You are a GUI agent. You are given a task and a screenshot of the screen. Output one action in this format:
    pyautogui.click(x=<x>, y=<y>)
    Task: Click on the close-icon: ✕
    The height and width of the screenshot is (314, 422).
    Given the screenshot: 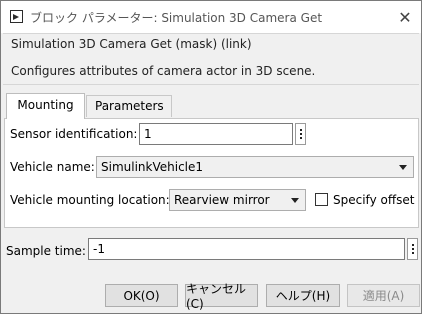 What is the action you would take?
    pyautogui.click(x=405, y=17)
    